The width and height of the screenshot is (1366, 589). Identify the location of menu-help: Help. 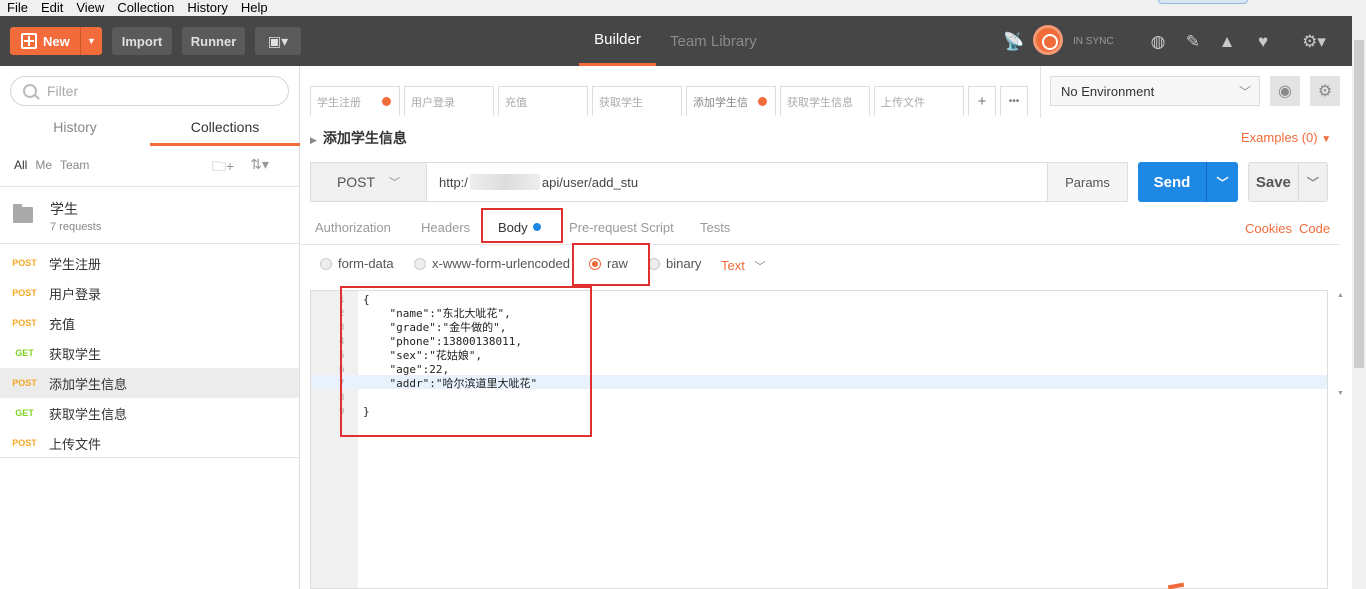
(254, 8).